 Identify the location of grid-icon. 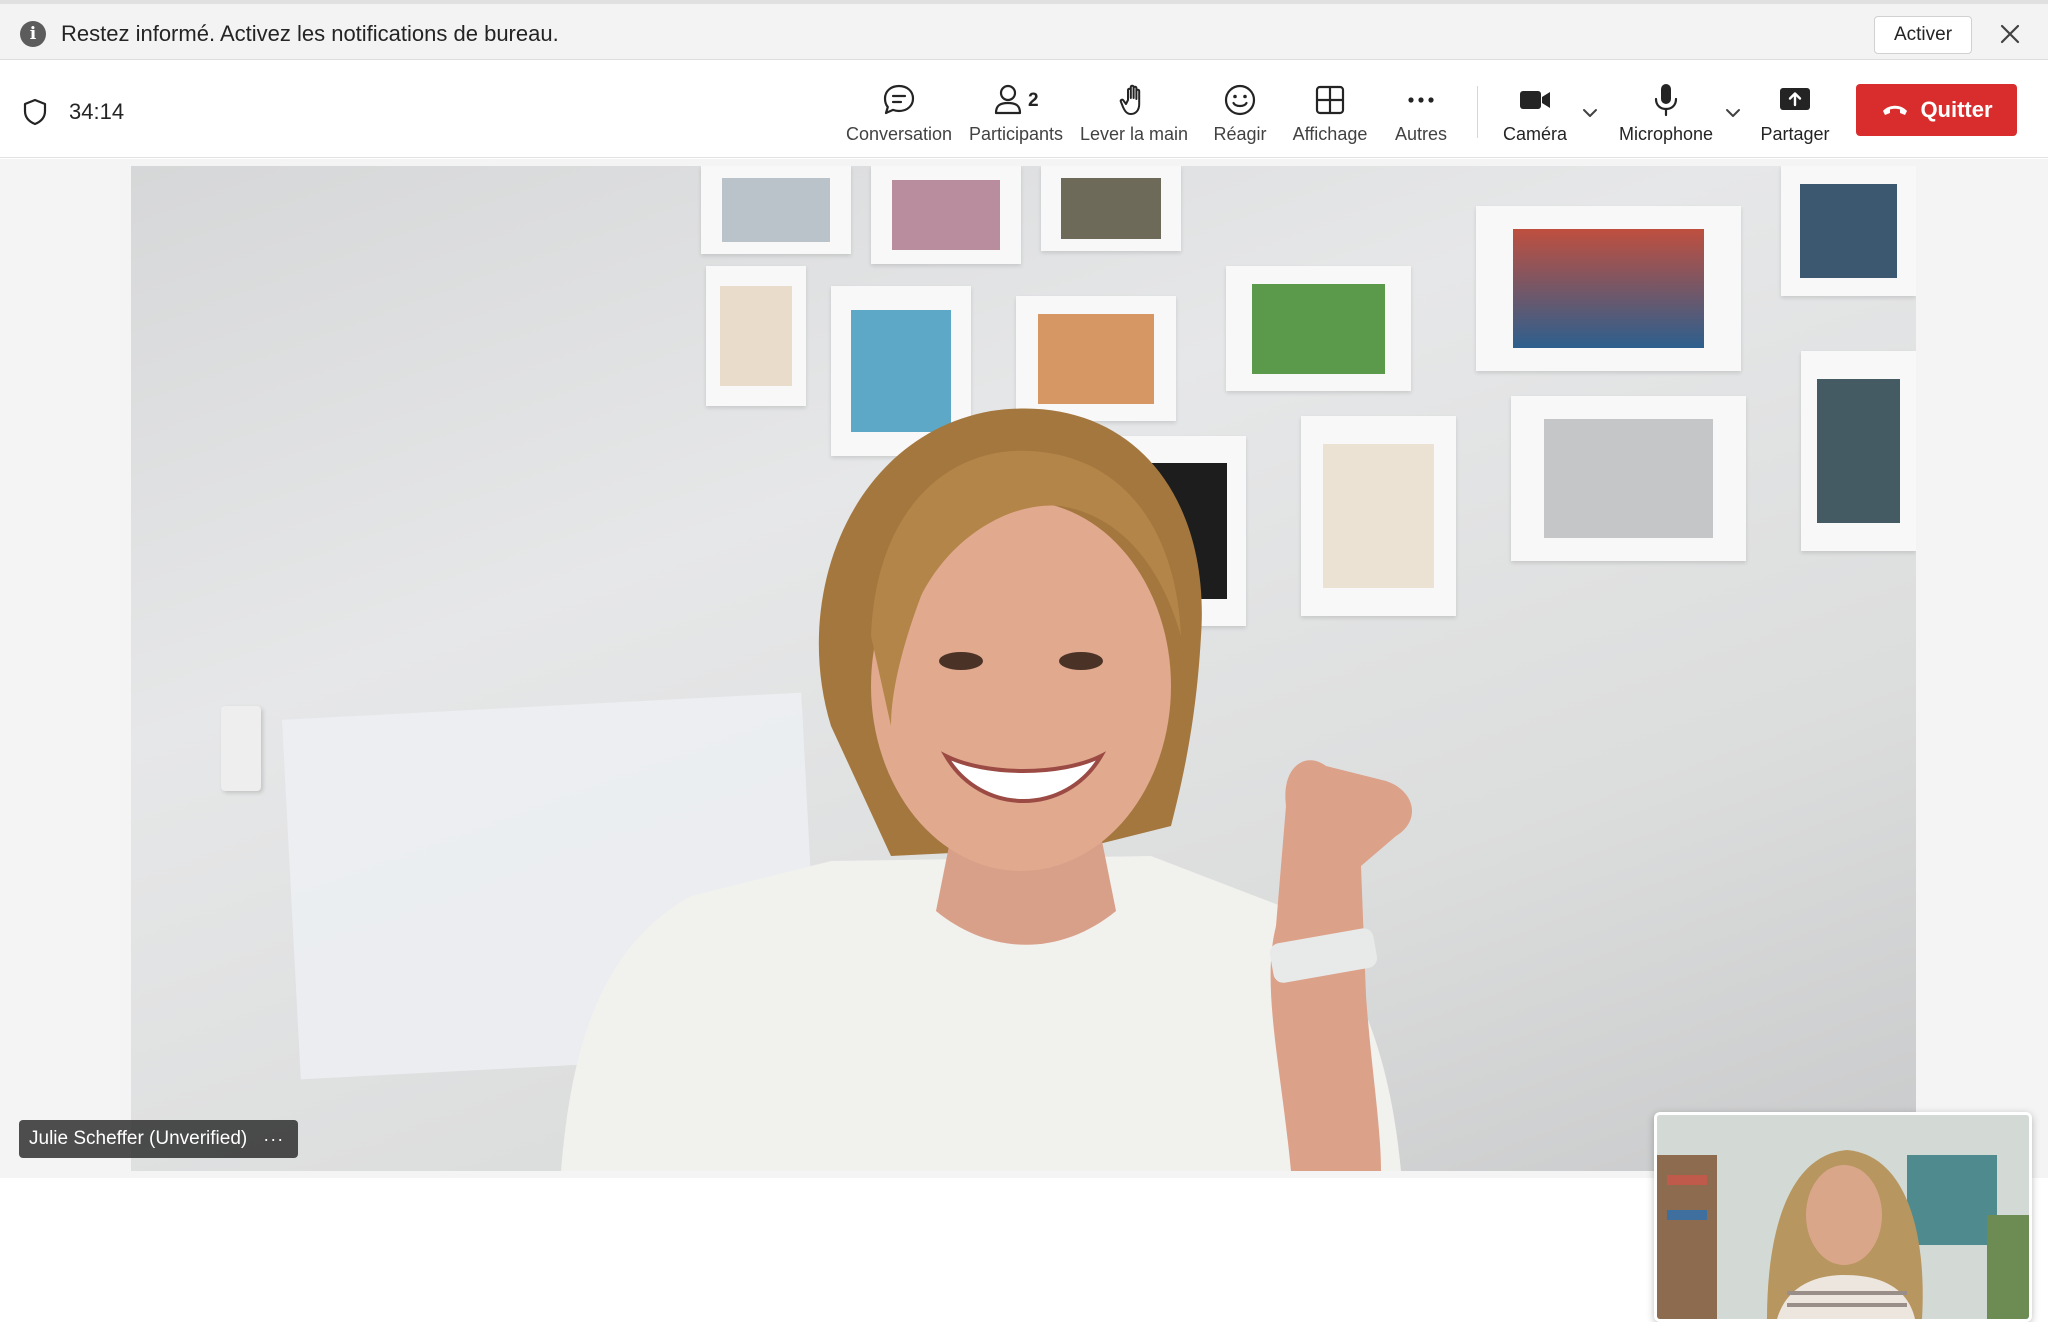
(1330, 100).